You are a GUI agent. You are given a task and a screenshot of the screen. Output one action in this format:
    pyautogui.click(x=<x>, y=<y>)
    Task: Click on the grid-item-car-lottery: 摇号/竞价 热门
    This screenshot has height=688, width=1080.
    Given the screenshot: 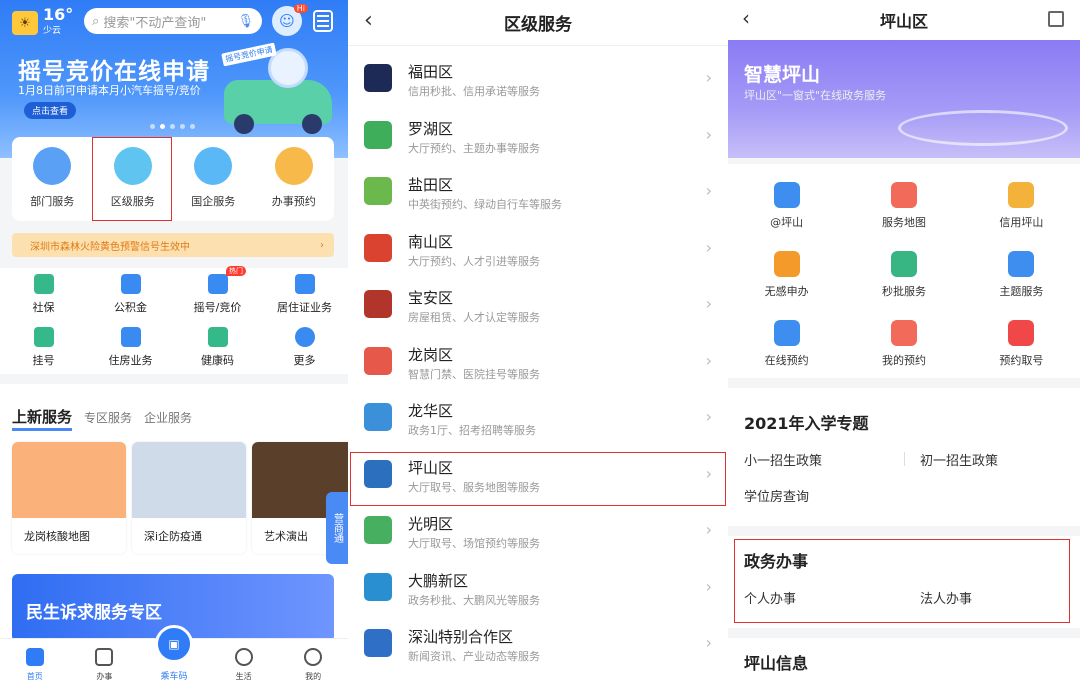 What is the action you would take?
    pyautogui.click(x=217, y=293)
    